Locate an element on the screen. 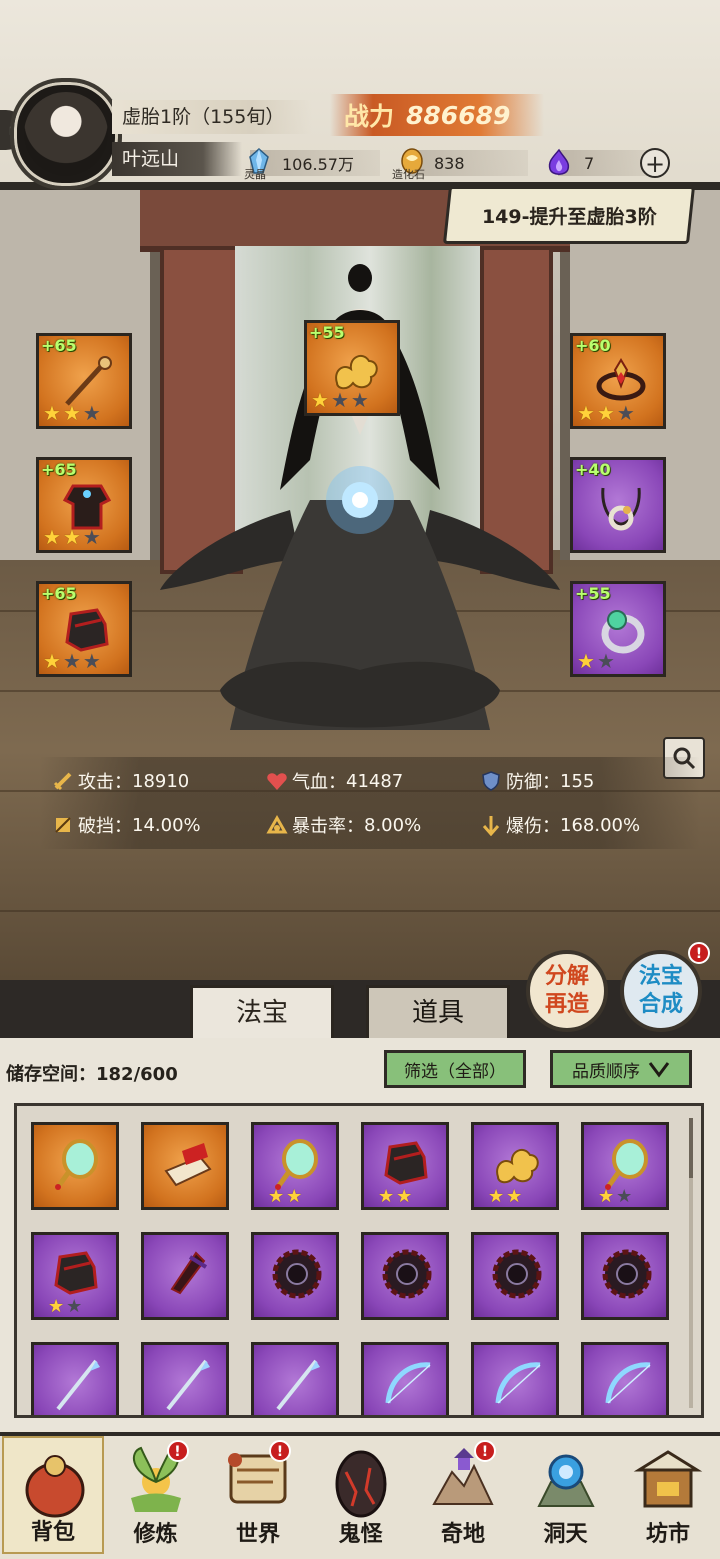 Image resolution: width=720 pixels, height=1559 pixels. crit-damage-icon is located at coordinates (491, 826).